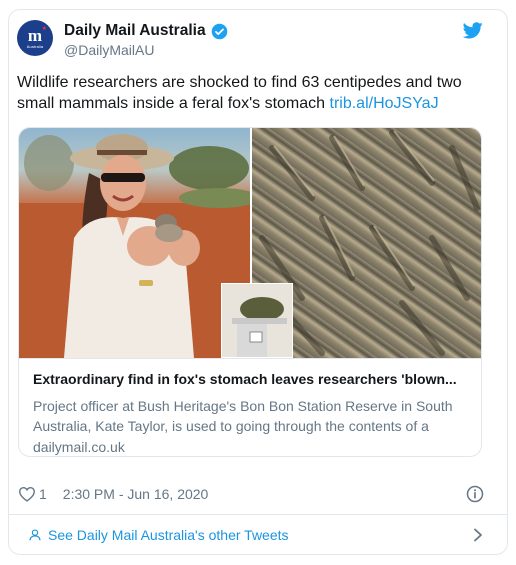 The image size is (516, 565). Describe the element at coordinates (257, 320) in the screenshot. I see `inset-scale-photo` at that location.